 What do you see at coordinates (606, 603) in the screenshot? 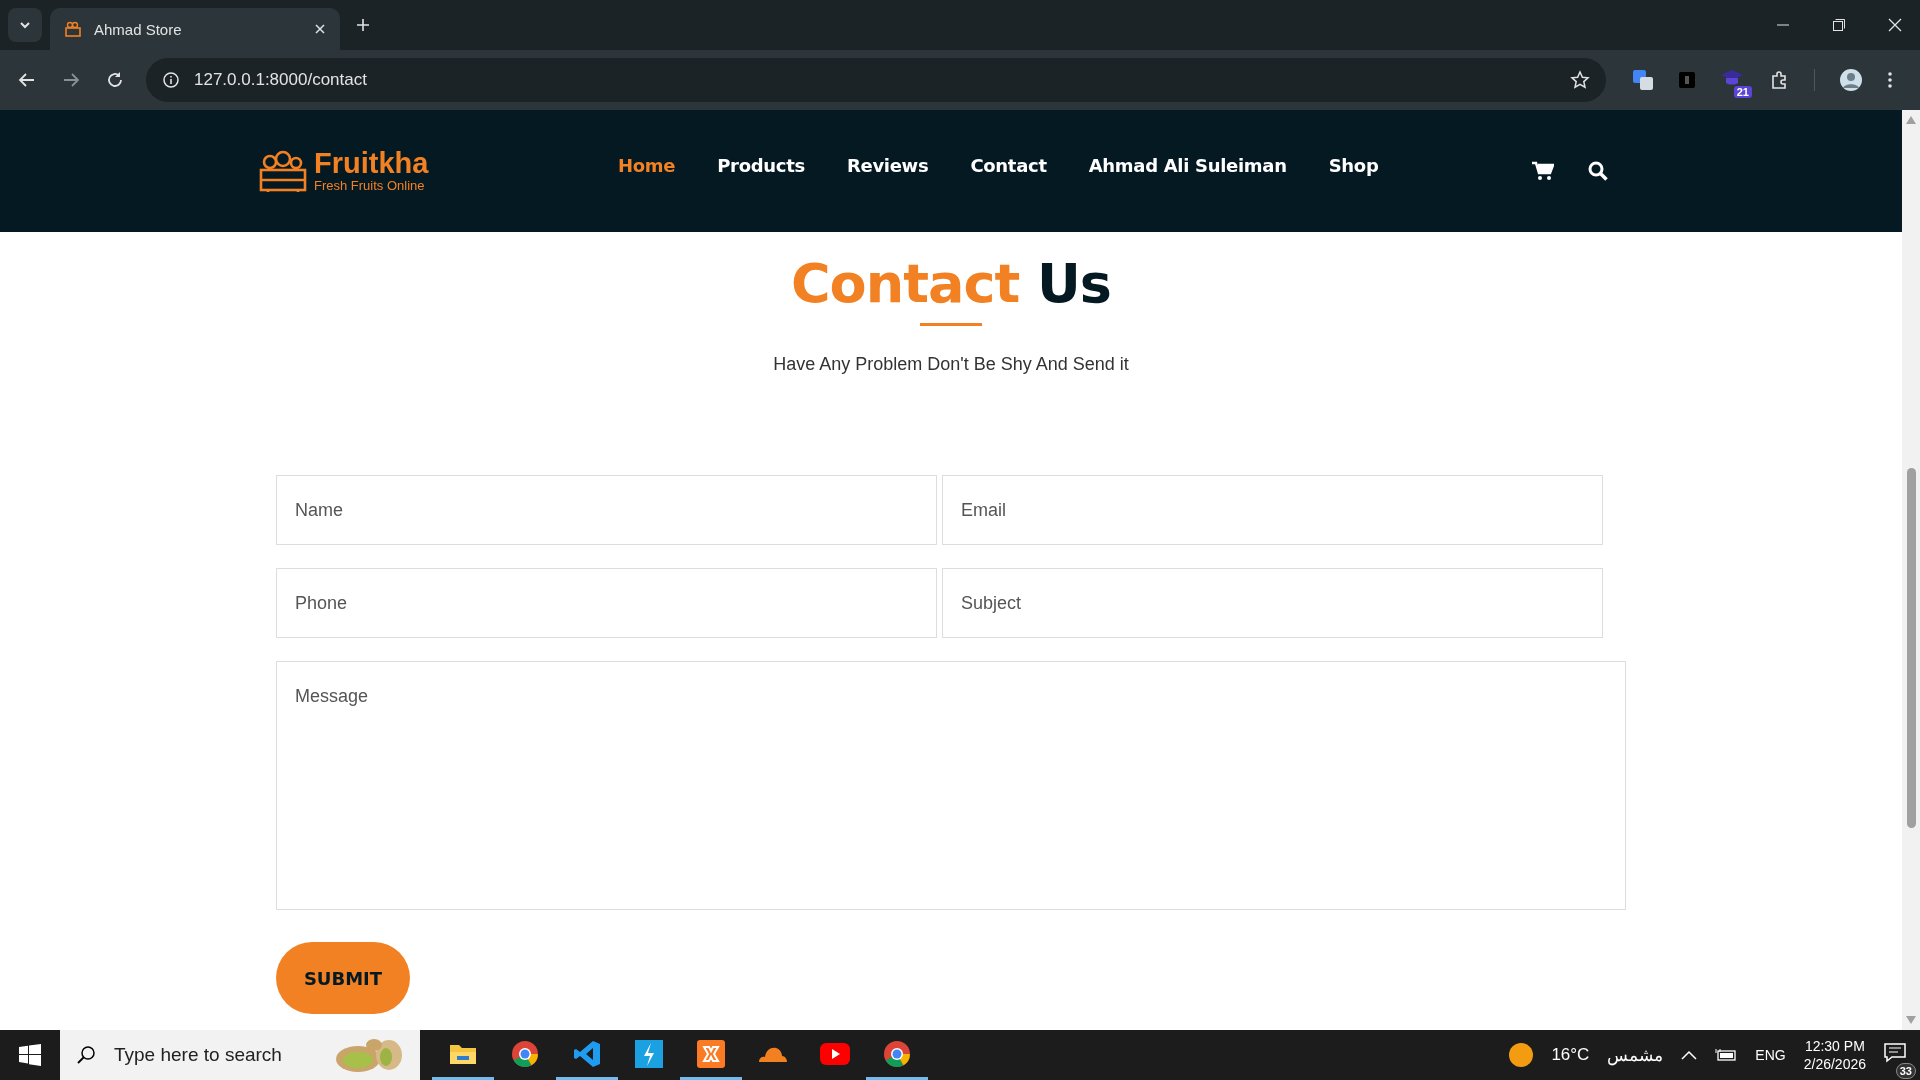
I see `text-field: Phone` at bounding box center [606, 603].